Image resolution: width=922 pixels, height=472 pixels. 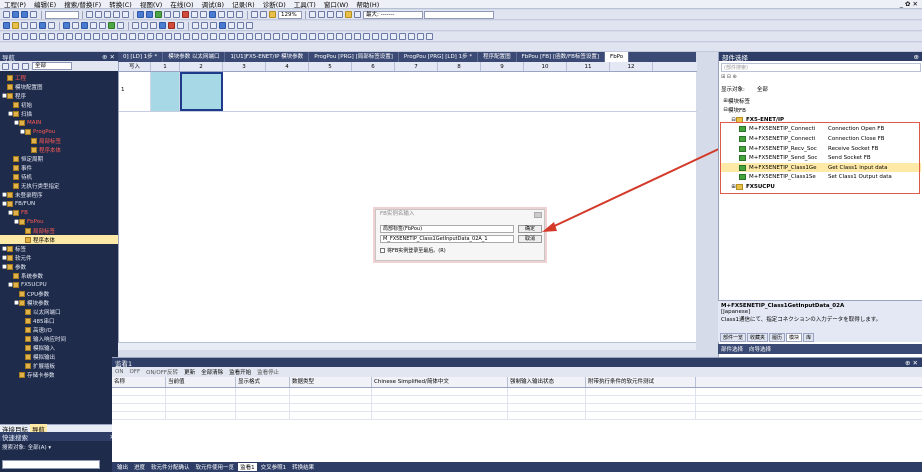 What do you see at coordinates (222, 25) in the screenshot?
I see `table-icon` at bounding box center [222, 25].